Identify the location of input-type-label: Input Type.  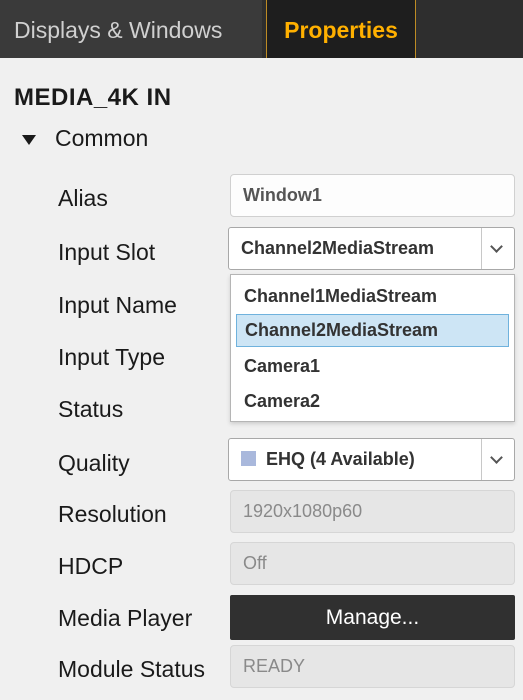
(111, 357).